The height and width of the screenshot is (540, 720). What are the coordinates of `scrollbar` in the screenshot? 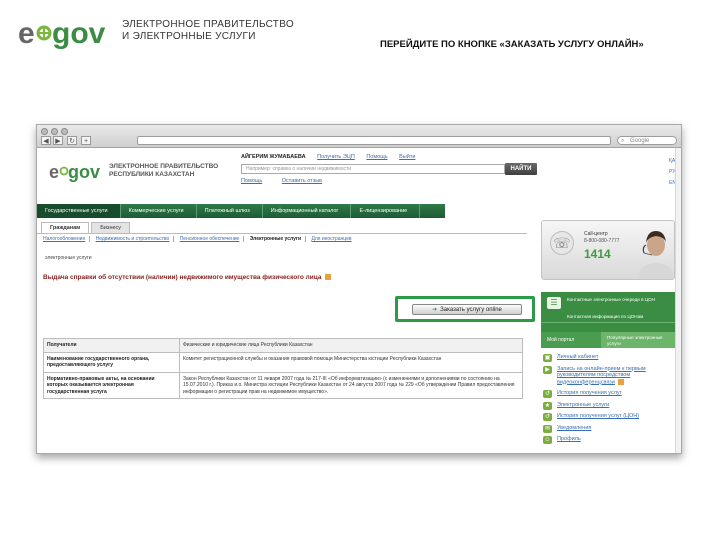 It's located at (678, 300).